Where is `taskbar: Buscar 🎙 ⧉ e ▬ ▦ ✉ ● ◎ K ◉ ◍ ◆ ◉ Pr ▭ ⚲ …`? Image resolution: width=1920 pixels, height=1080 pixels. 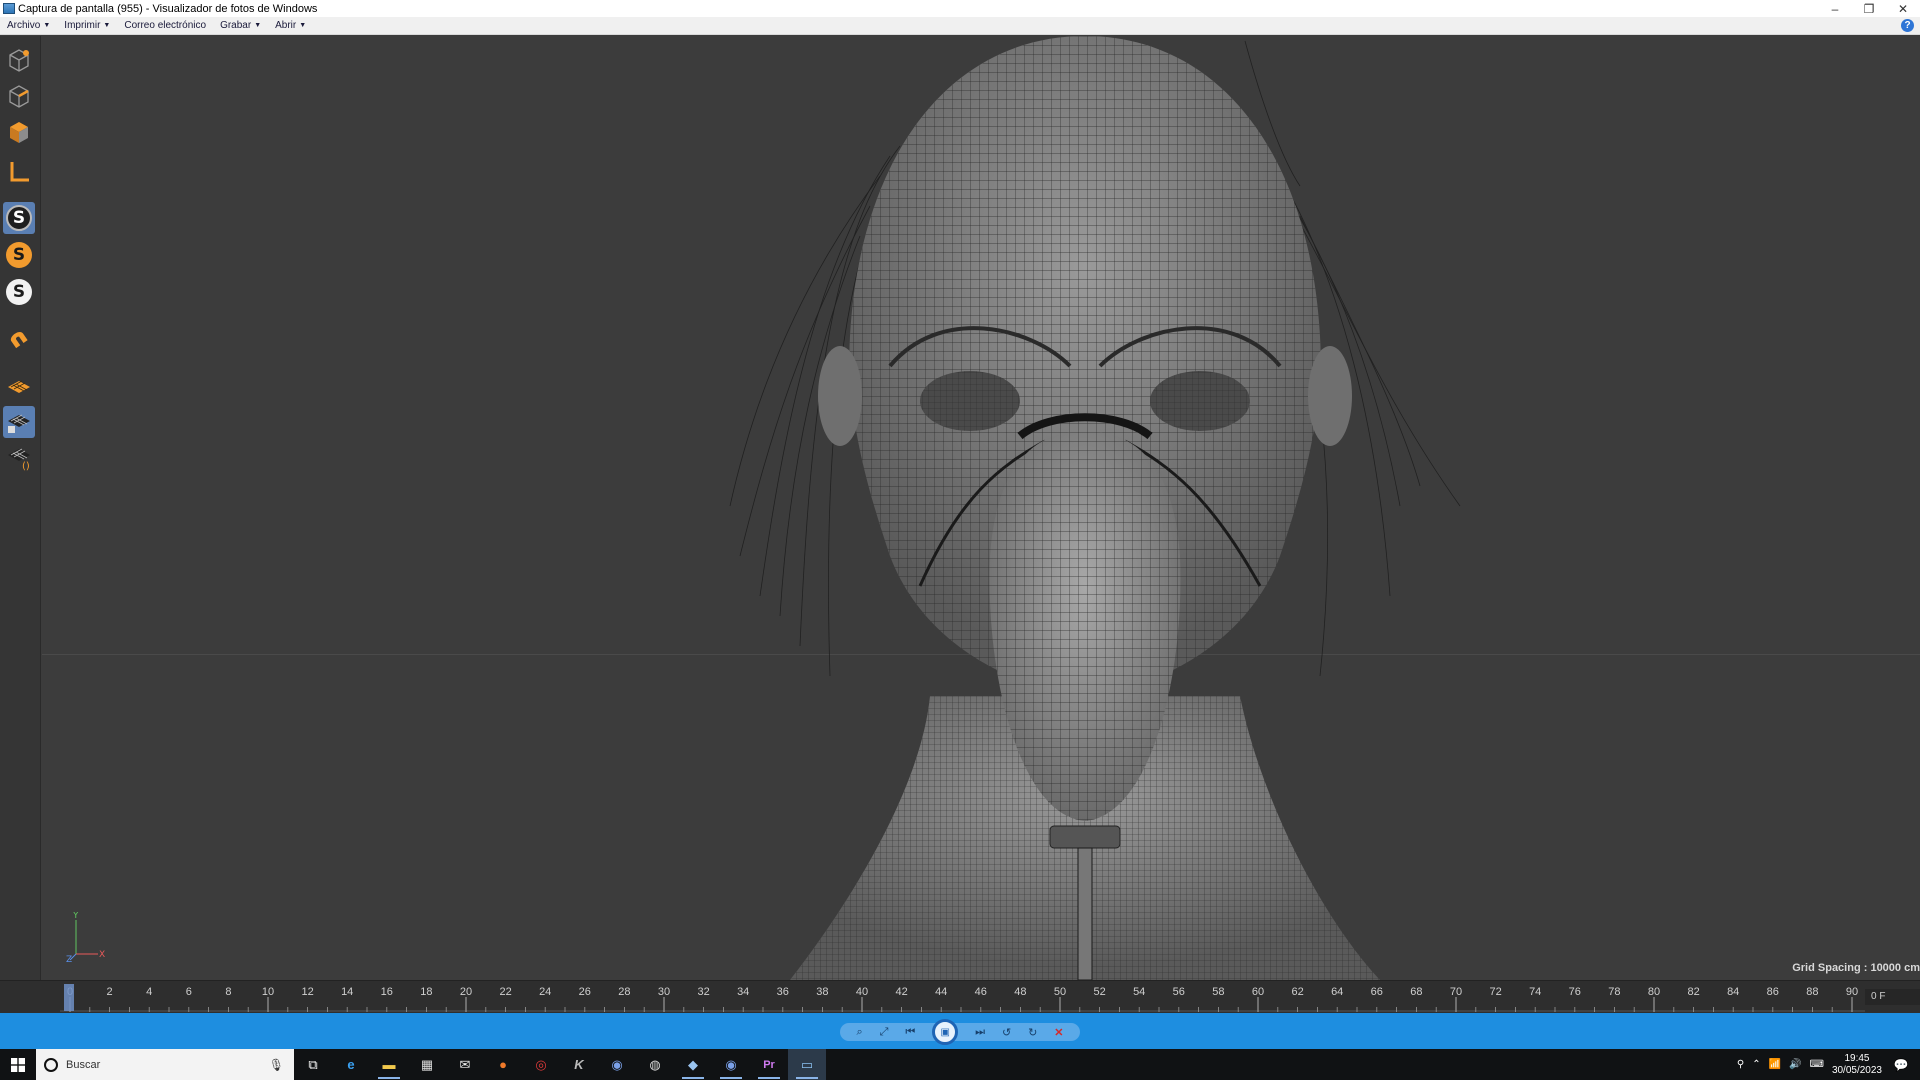
taskbar: Buscar 🎙 ⧉ e ▬ ▦ ✉ ● ◎ K ◉ ◍ ◆ ◉ Pr ▭ ⚲ … is located at coordinates (960, 1064).